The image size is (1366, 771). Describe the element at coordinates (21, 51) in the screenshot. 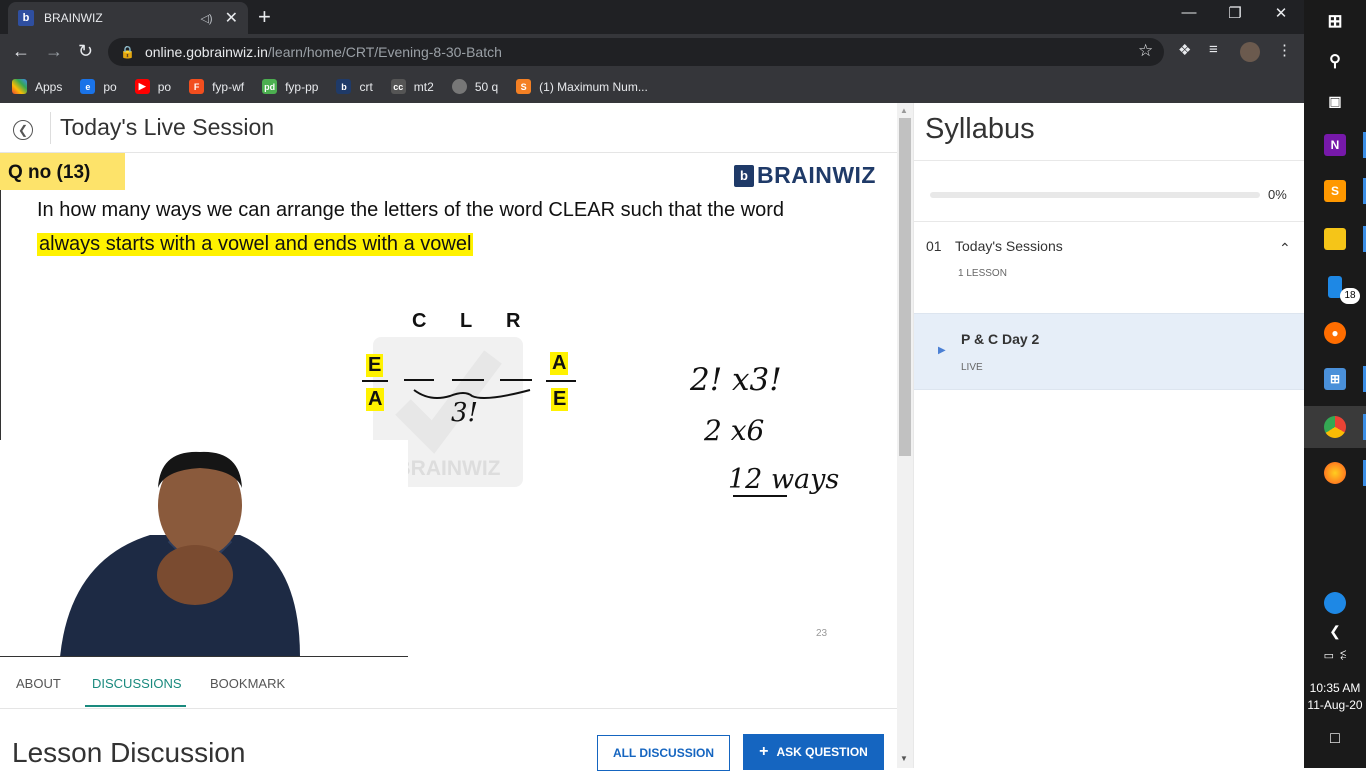

I see `back-arrow-icon: ←` at that location.